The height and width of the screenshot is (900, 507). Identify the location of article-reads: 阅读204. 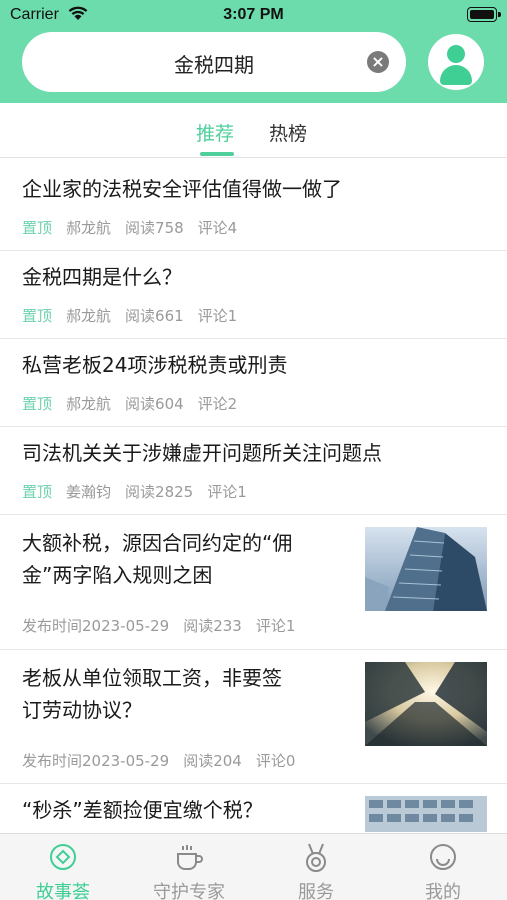
(212, 761).